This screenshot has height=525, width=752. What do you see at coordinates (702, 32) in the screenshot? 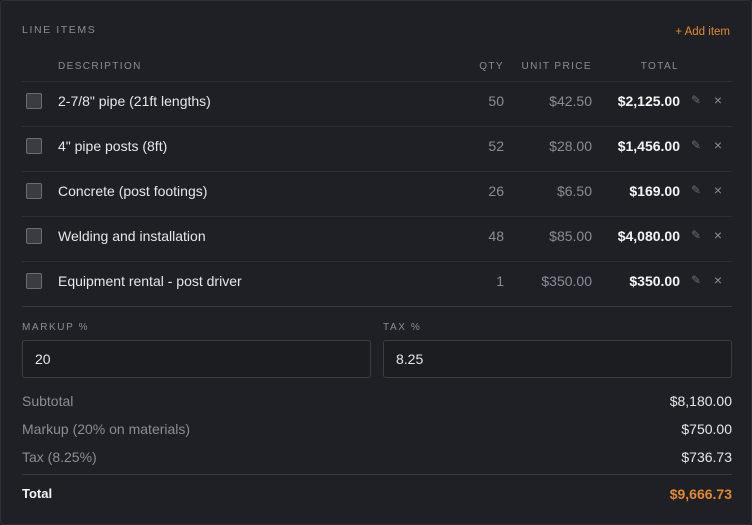
I see `add-item-button: + Add item` at bounding box center [702, 32].